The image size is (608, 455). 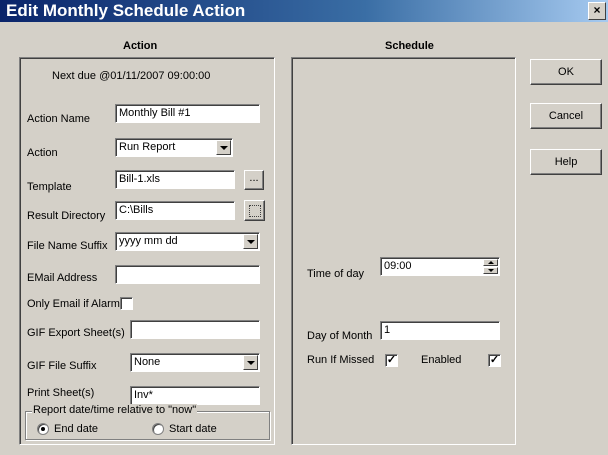 I want to click on time-of-day-value: 09:00, so click(x=398, y=266).